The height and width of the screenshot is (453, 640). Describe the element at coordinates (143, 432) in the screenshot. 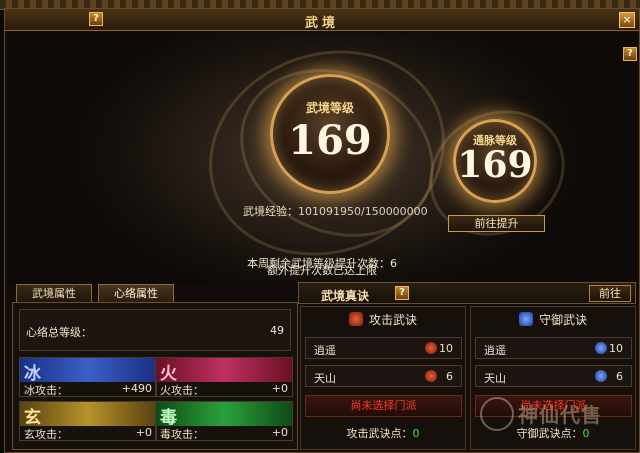

I see `xuan-attack-value: +0` at that location.